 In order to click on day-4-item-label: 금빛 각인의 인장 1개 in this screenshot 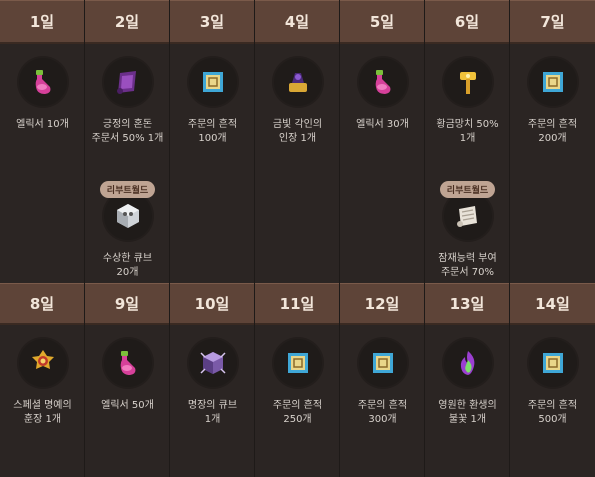, I will do `click(297, 131)`.